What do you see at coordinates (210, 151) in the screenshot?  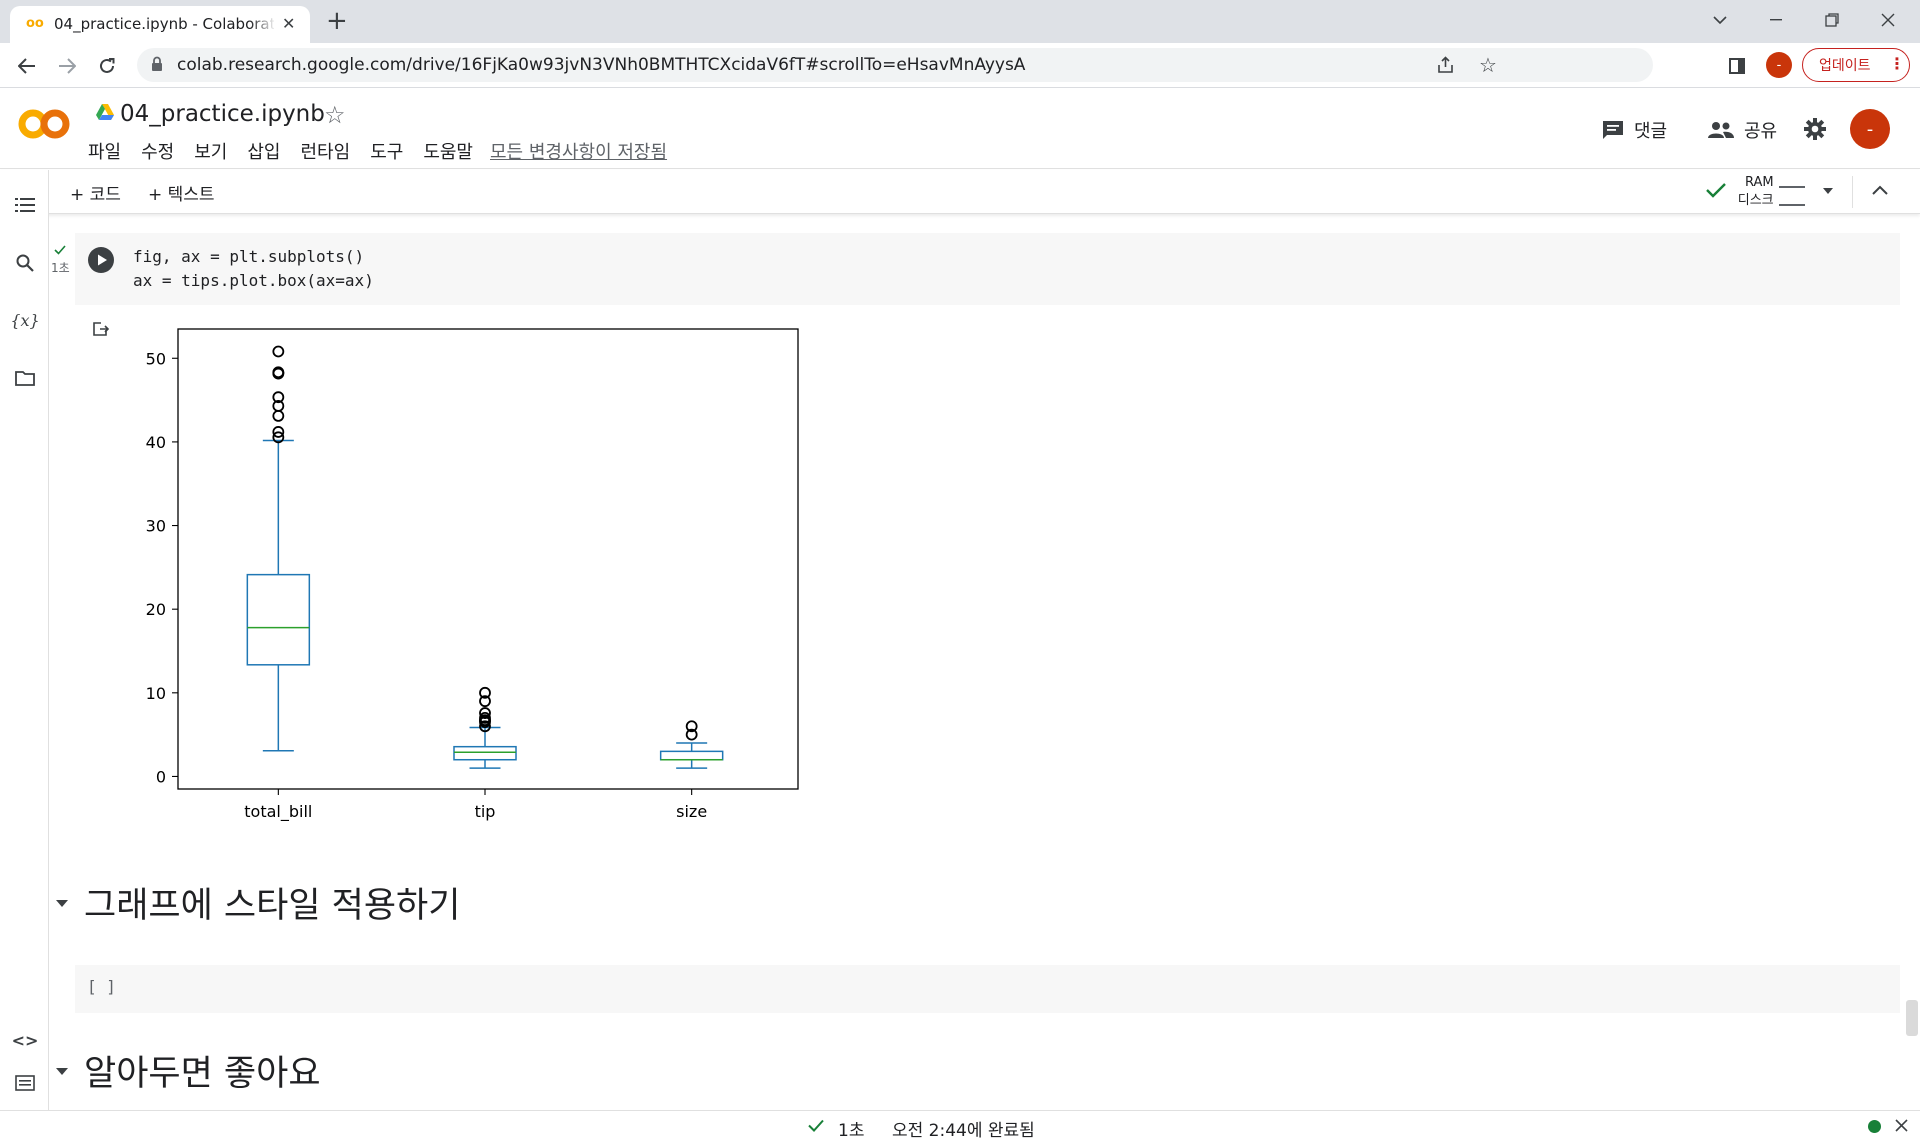 I see `menu-view: 보기` at bounding box center [210, 151].